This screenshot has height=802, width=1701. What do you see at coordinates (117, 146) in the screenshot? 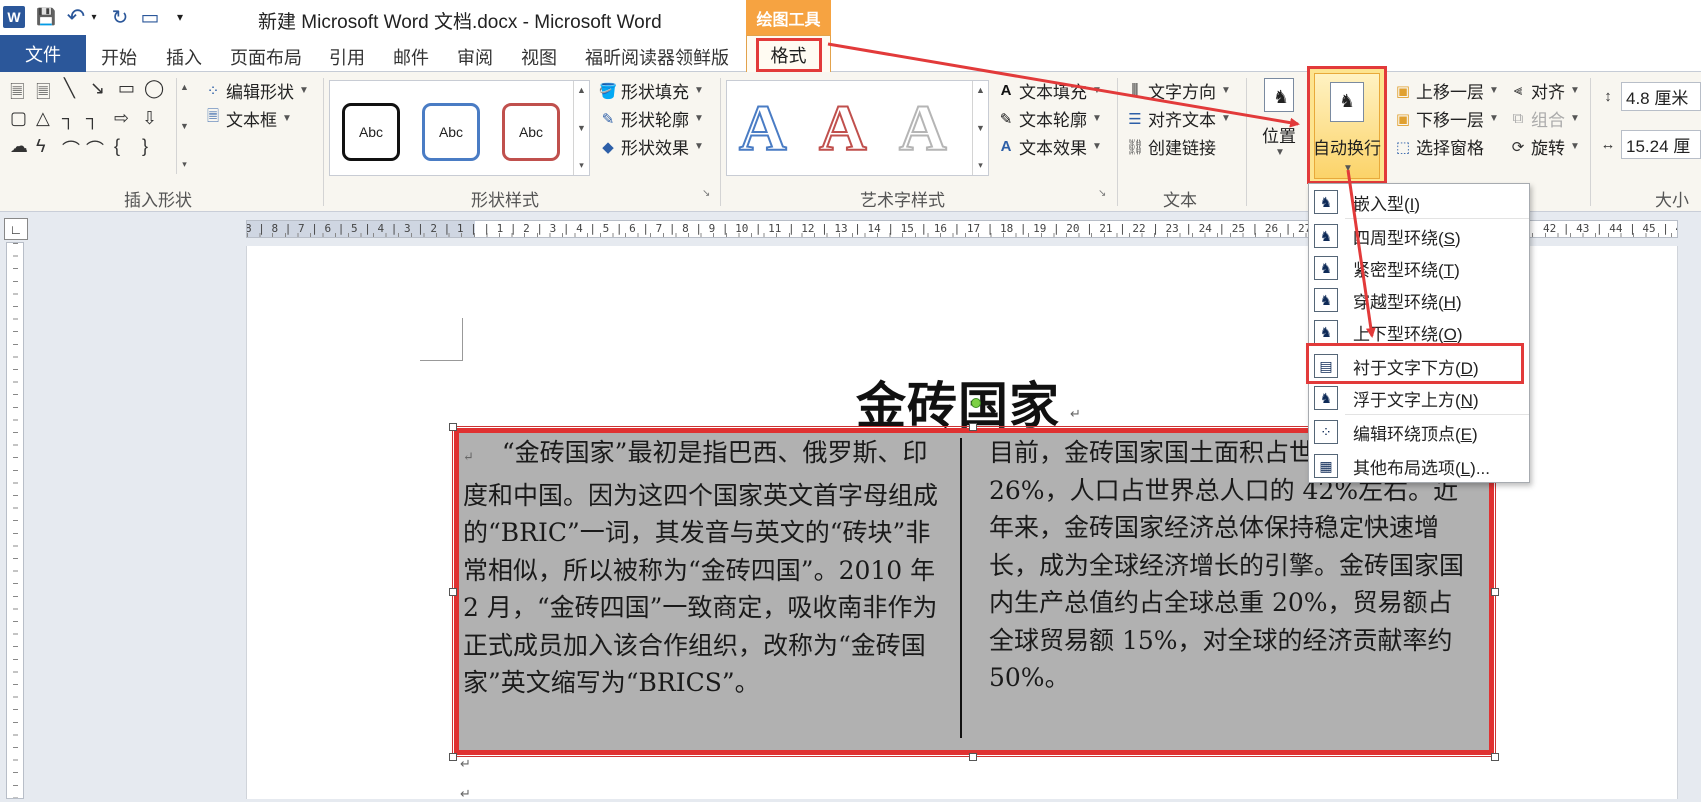
I see `left-brace-shape-icon: {` at bounding box center [117, 146].